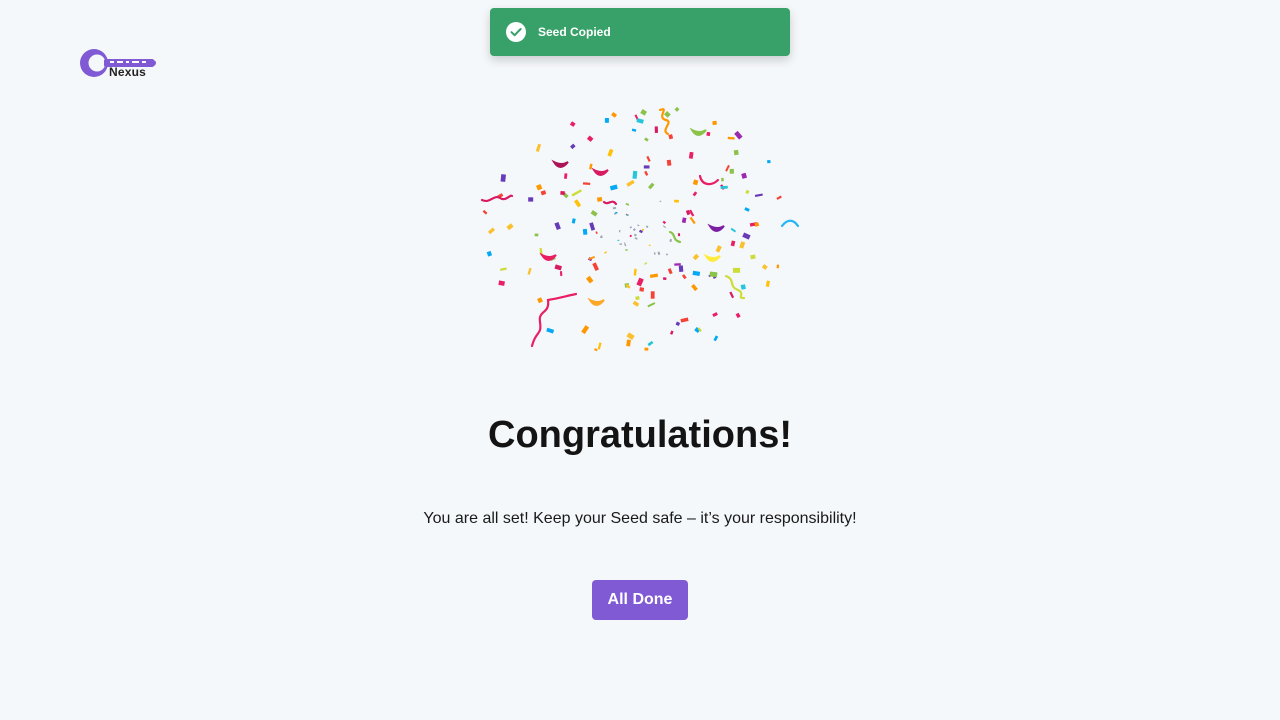  I want to click on confetti-illustration, so click(640, 229).